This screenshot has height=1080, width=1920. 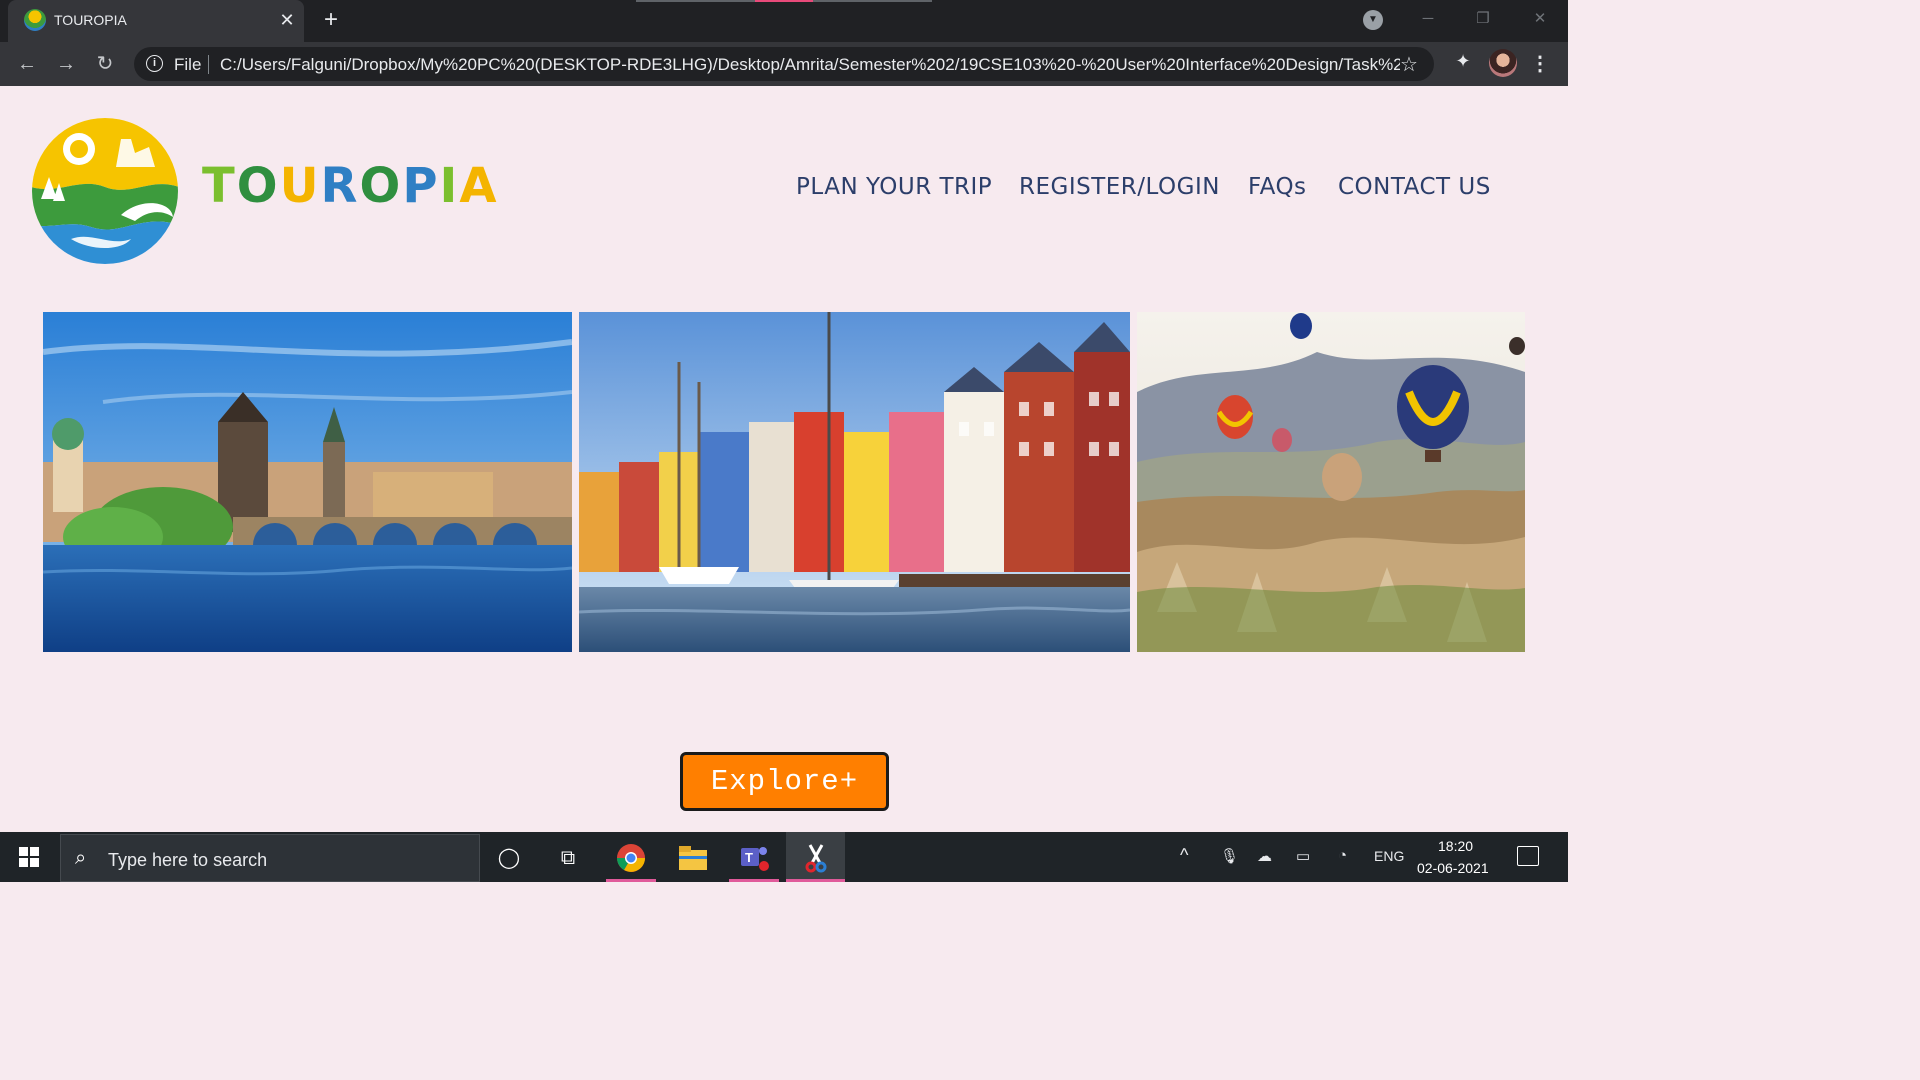 What do you see at coordinates (784, 781) in the screenshot?
I see `explore-button: Explore+` at bounding box center [784, 781].